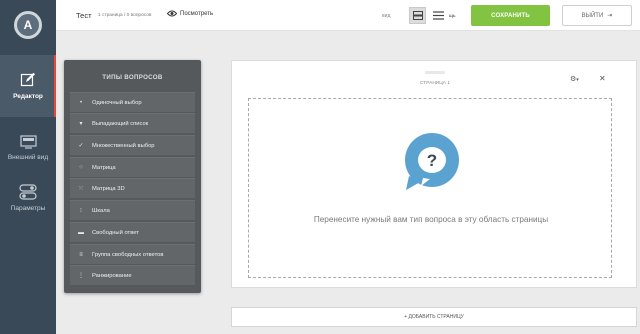 The width and height of the screenshot is (640, 334). I want to click on text-group-icon: ≡, so click(81, 254).